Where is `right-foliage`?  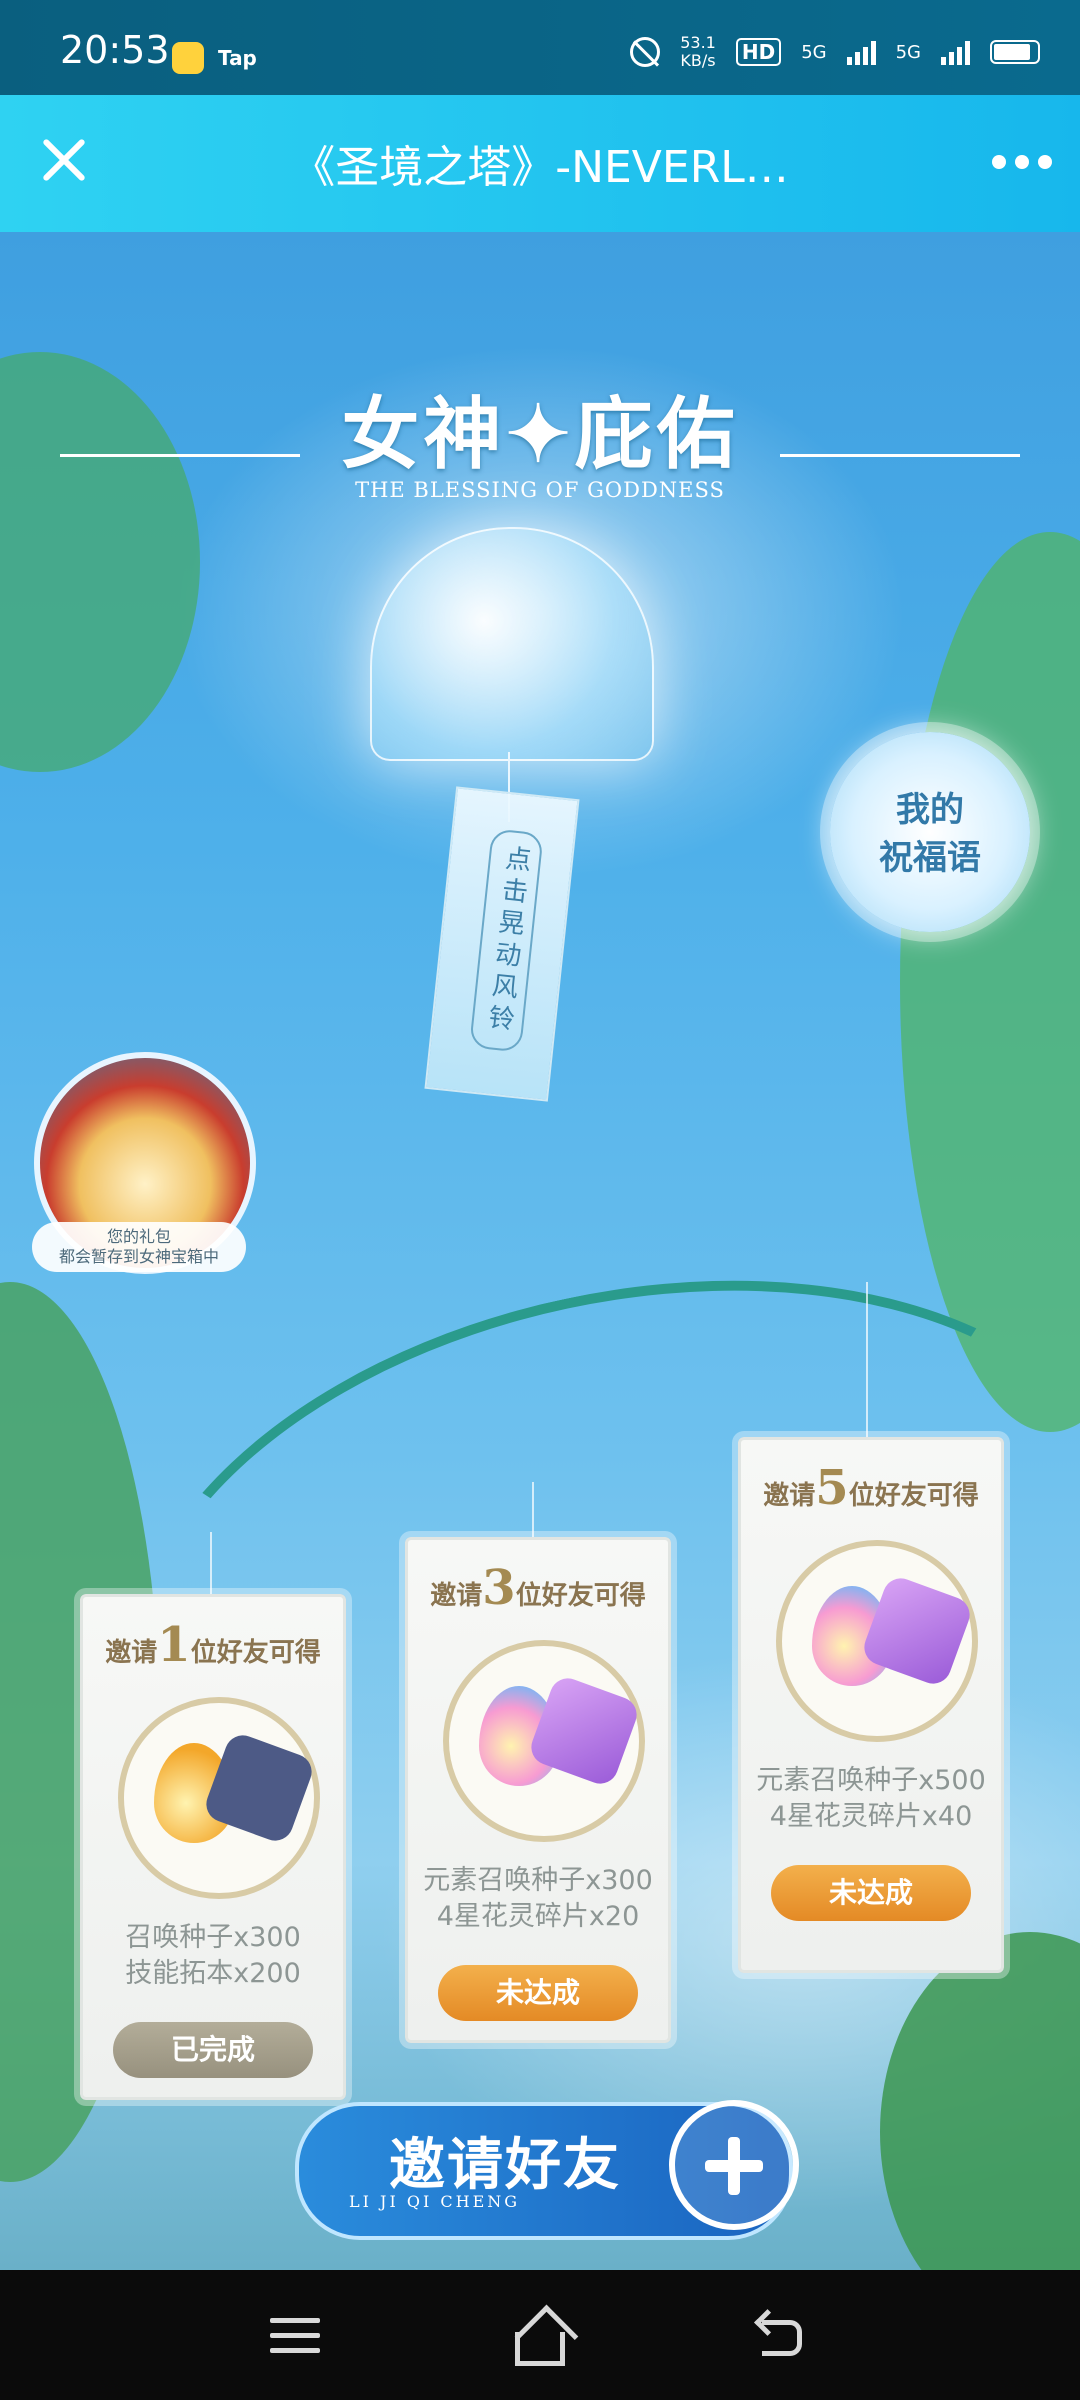
right-foliage is located at coordinates (990, 982).